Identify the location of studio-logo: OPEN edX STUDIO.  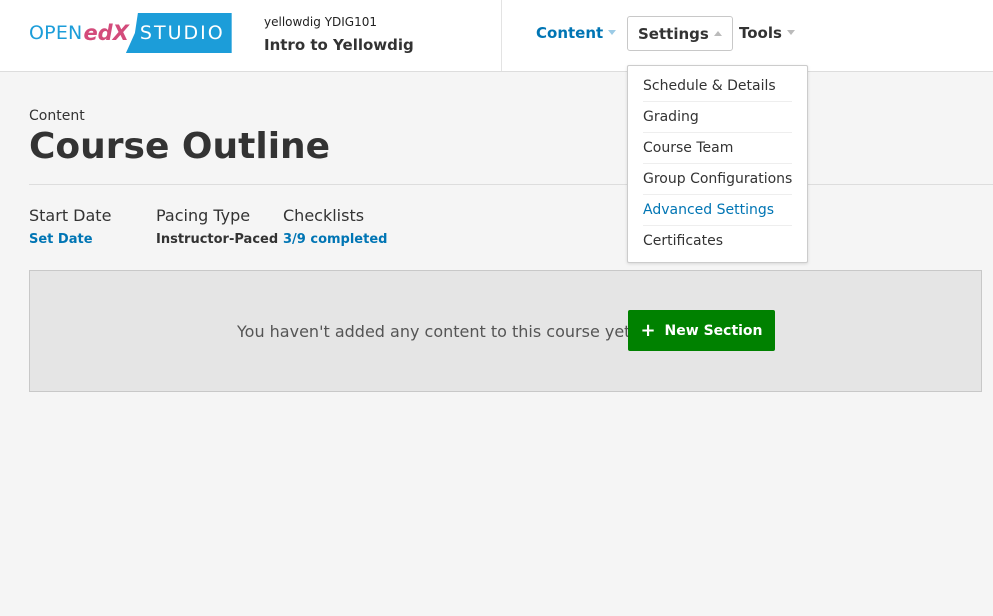
(130, 33).